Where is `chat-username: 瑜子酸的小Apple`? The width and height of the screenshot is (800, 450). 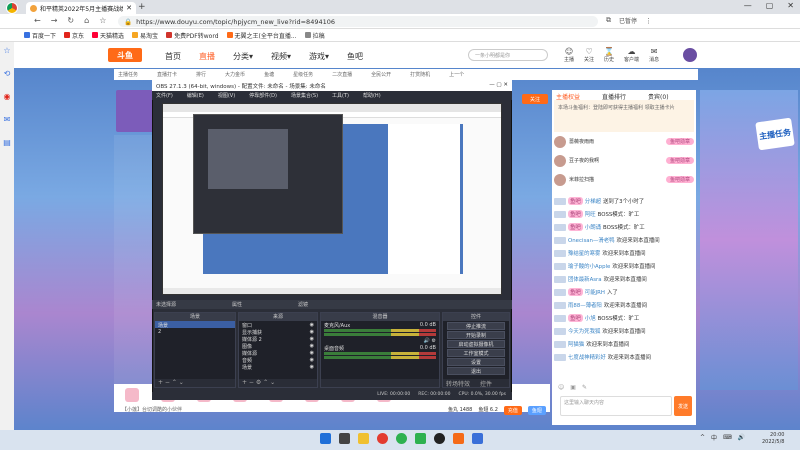 chat-username: 瑜子酸的小Apple is located at coordinates (589, 266).